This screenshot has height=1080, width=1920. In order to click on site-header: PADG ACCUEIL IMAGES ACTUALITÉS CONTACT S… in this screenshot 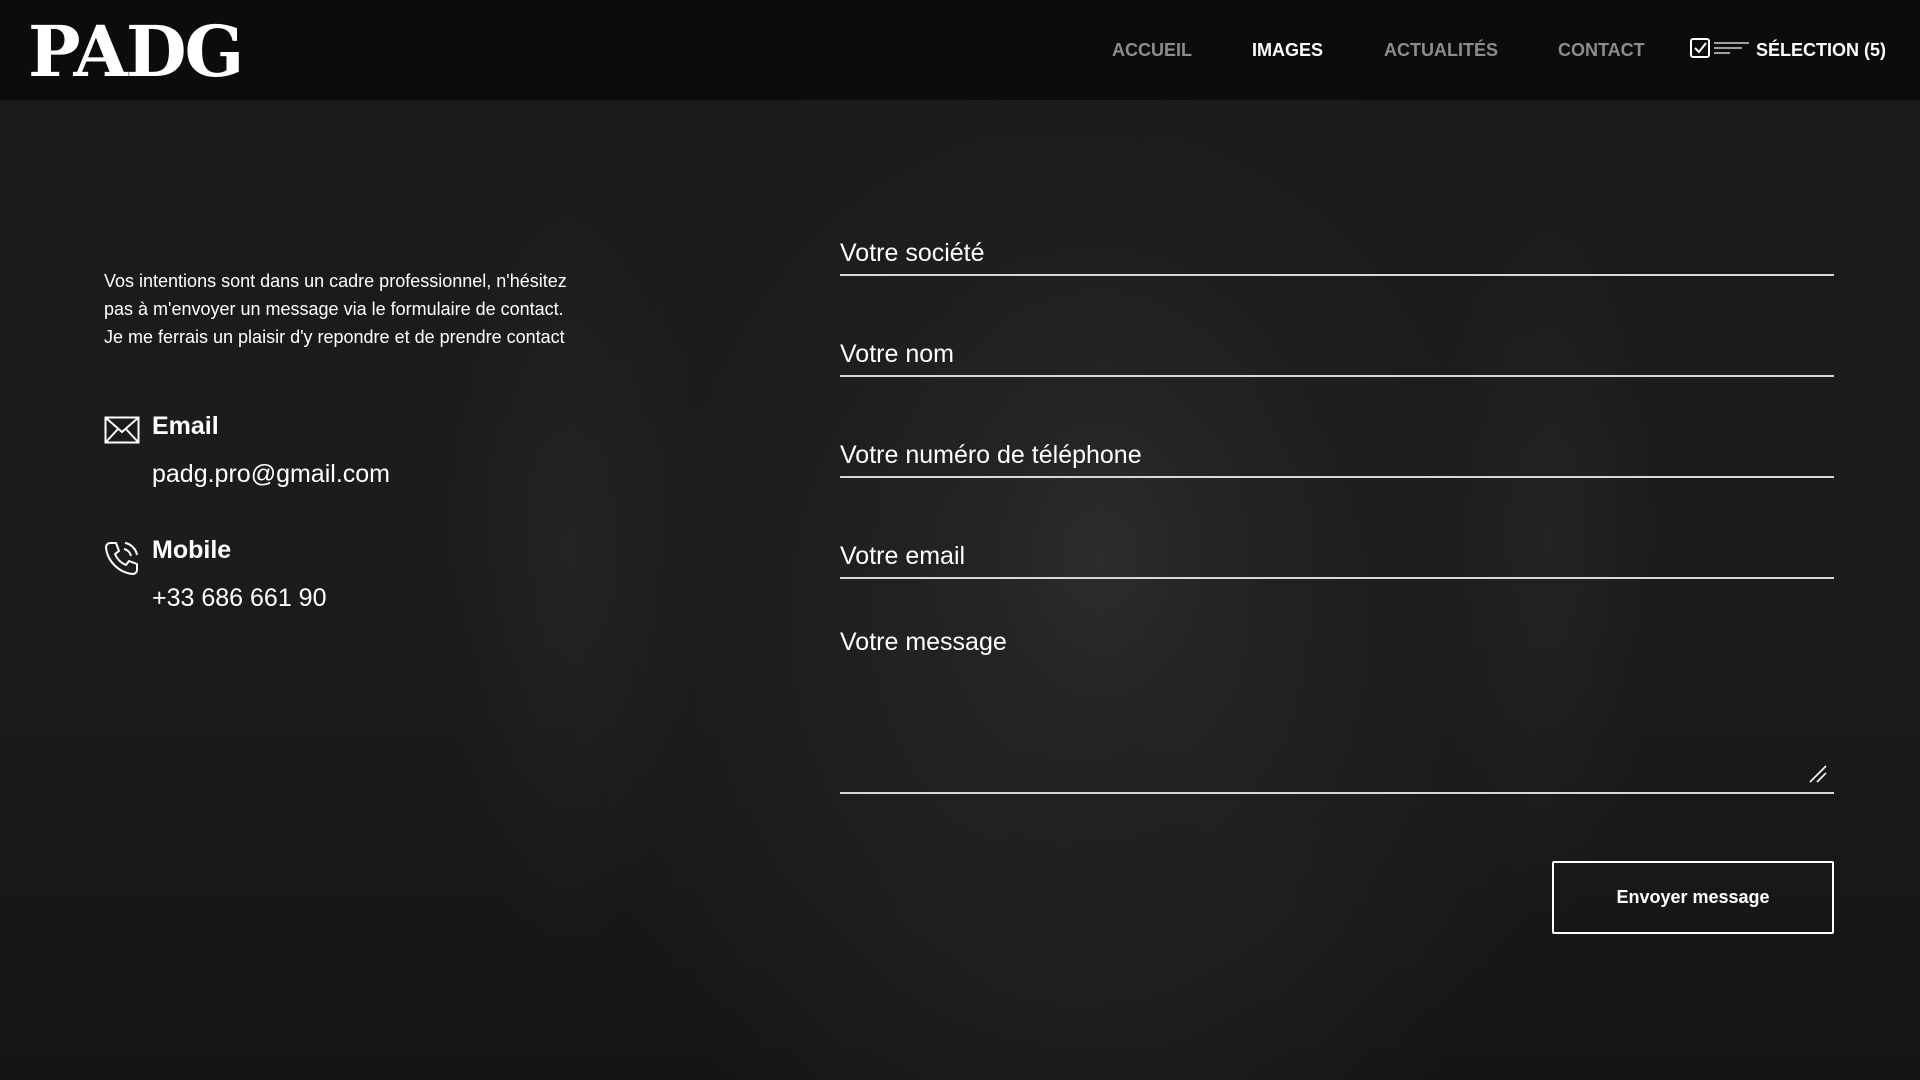, I will do `click(960, 50)`.